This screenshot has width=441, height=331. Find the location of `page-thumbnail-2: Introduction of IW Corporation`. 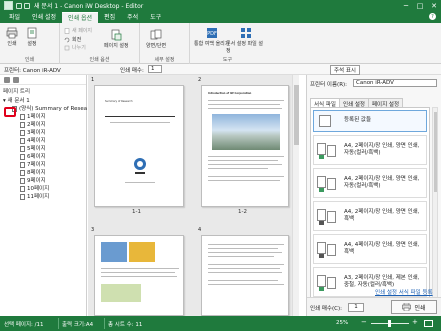

page-thumbnail-2: Introduction of IW Corporation is located at coordinates (245, 146).